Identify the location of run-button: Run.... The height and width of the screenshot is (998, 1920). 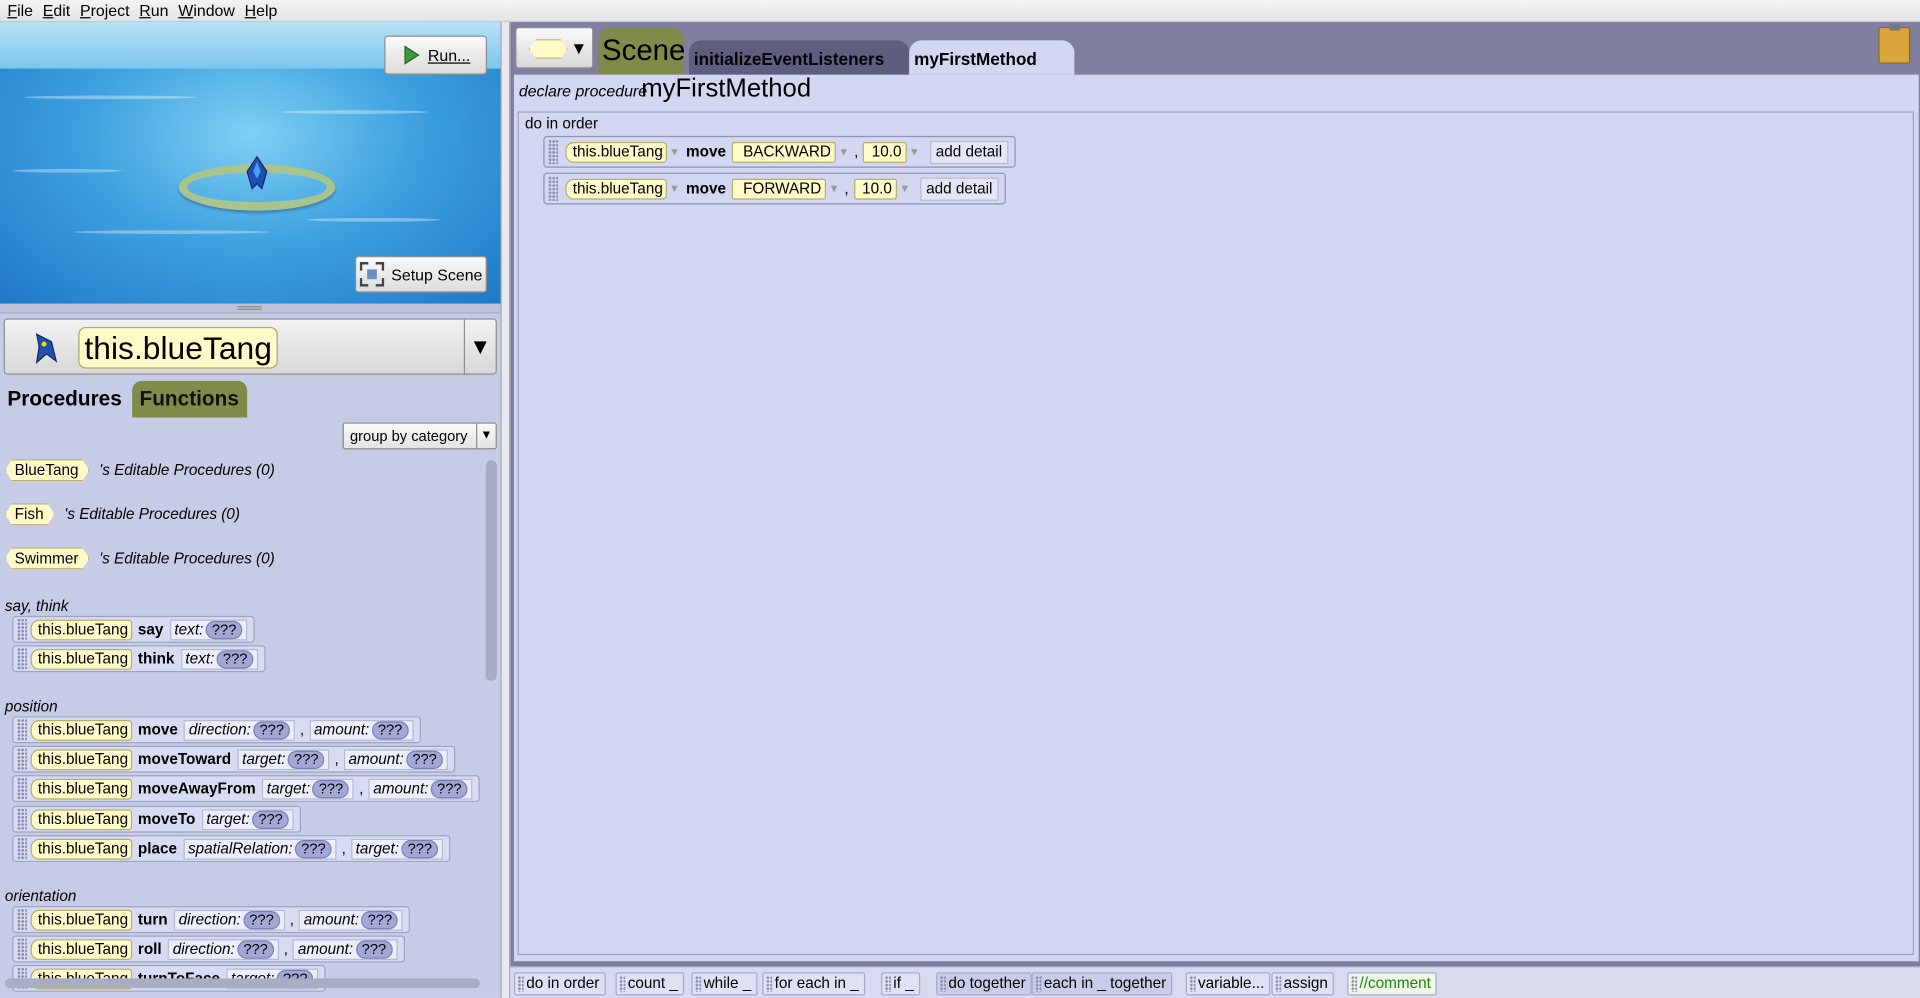
(436, 55).